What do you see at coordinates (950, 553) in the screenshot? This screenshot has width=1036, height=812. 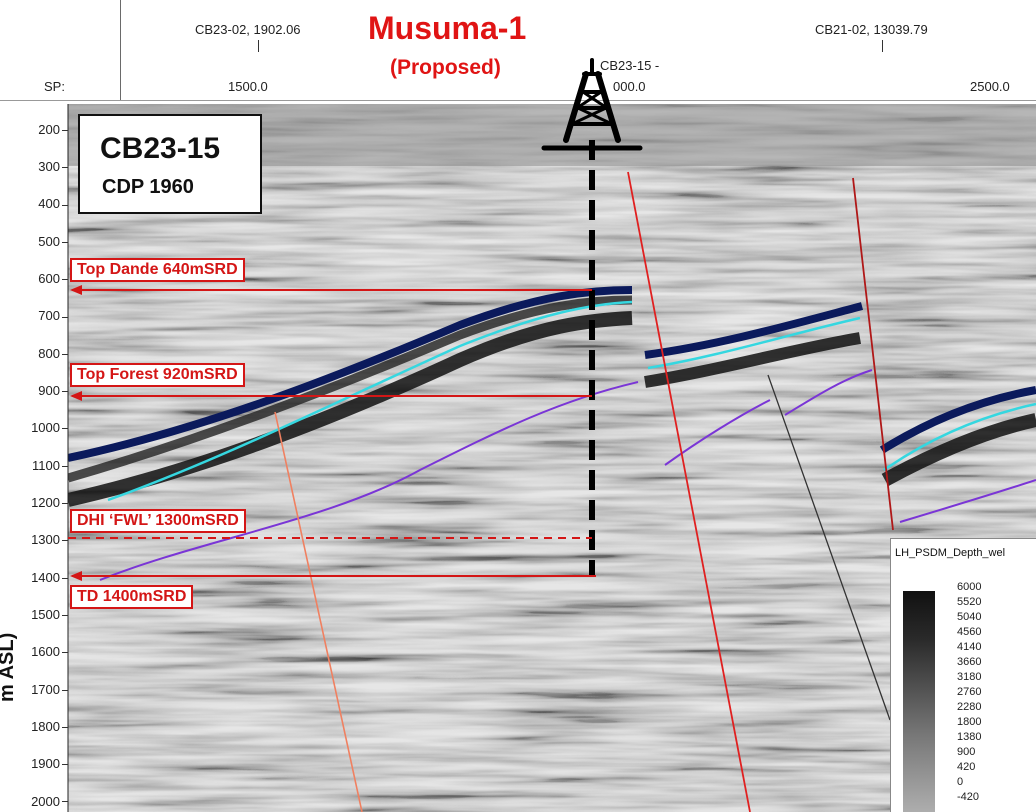 I see `colorbar-title: LH_PSDM_Depth_wel` at bounding box center [950, 553].